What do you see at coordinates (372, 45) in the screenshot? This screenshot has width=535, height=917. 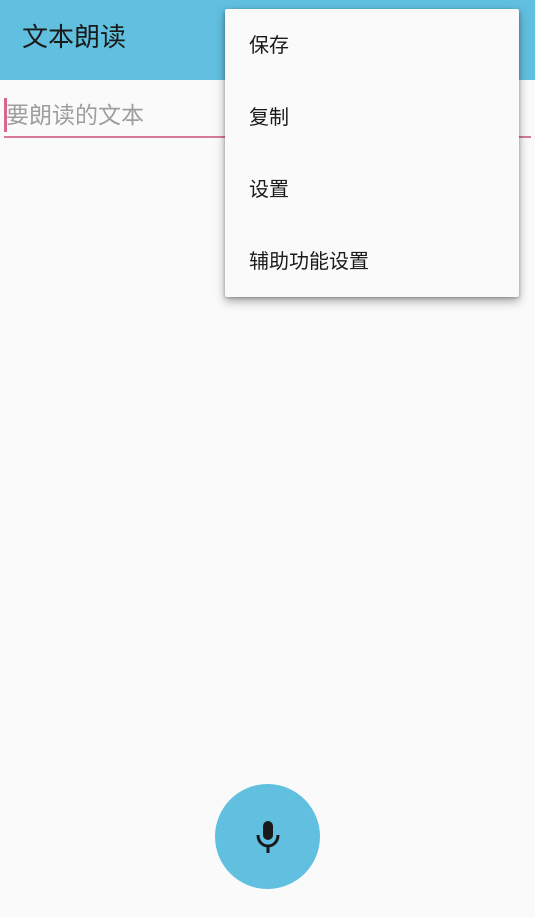 I see `menu-item-save: 保存` at bounding box center [372, 45].